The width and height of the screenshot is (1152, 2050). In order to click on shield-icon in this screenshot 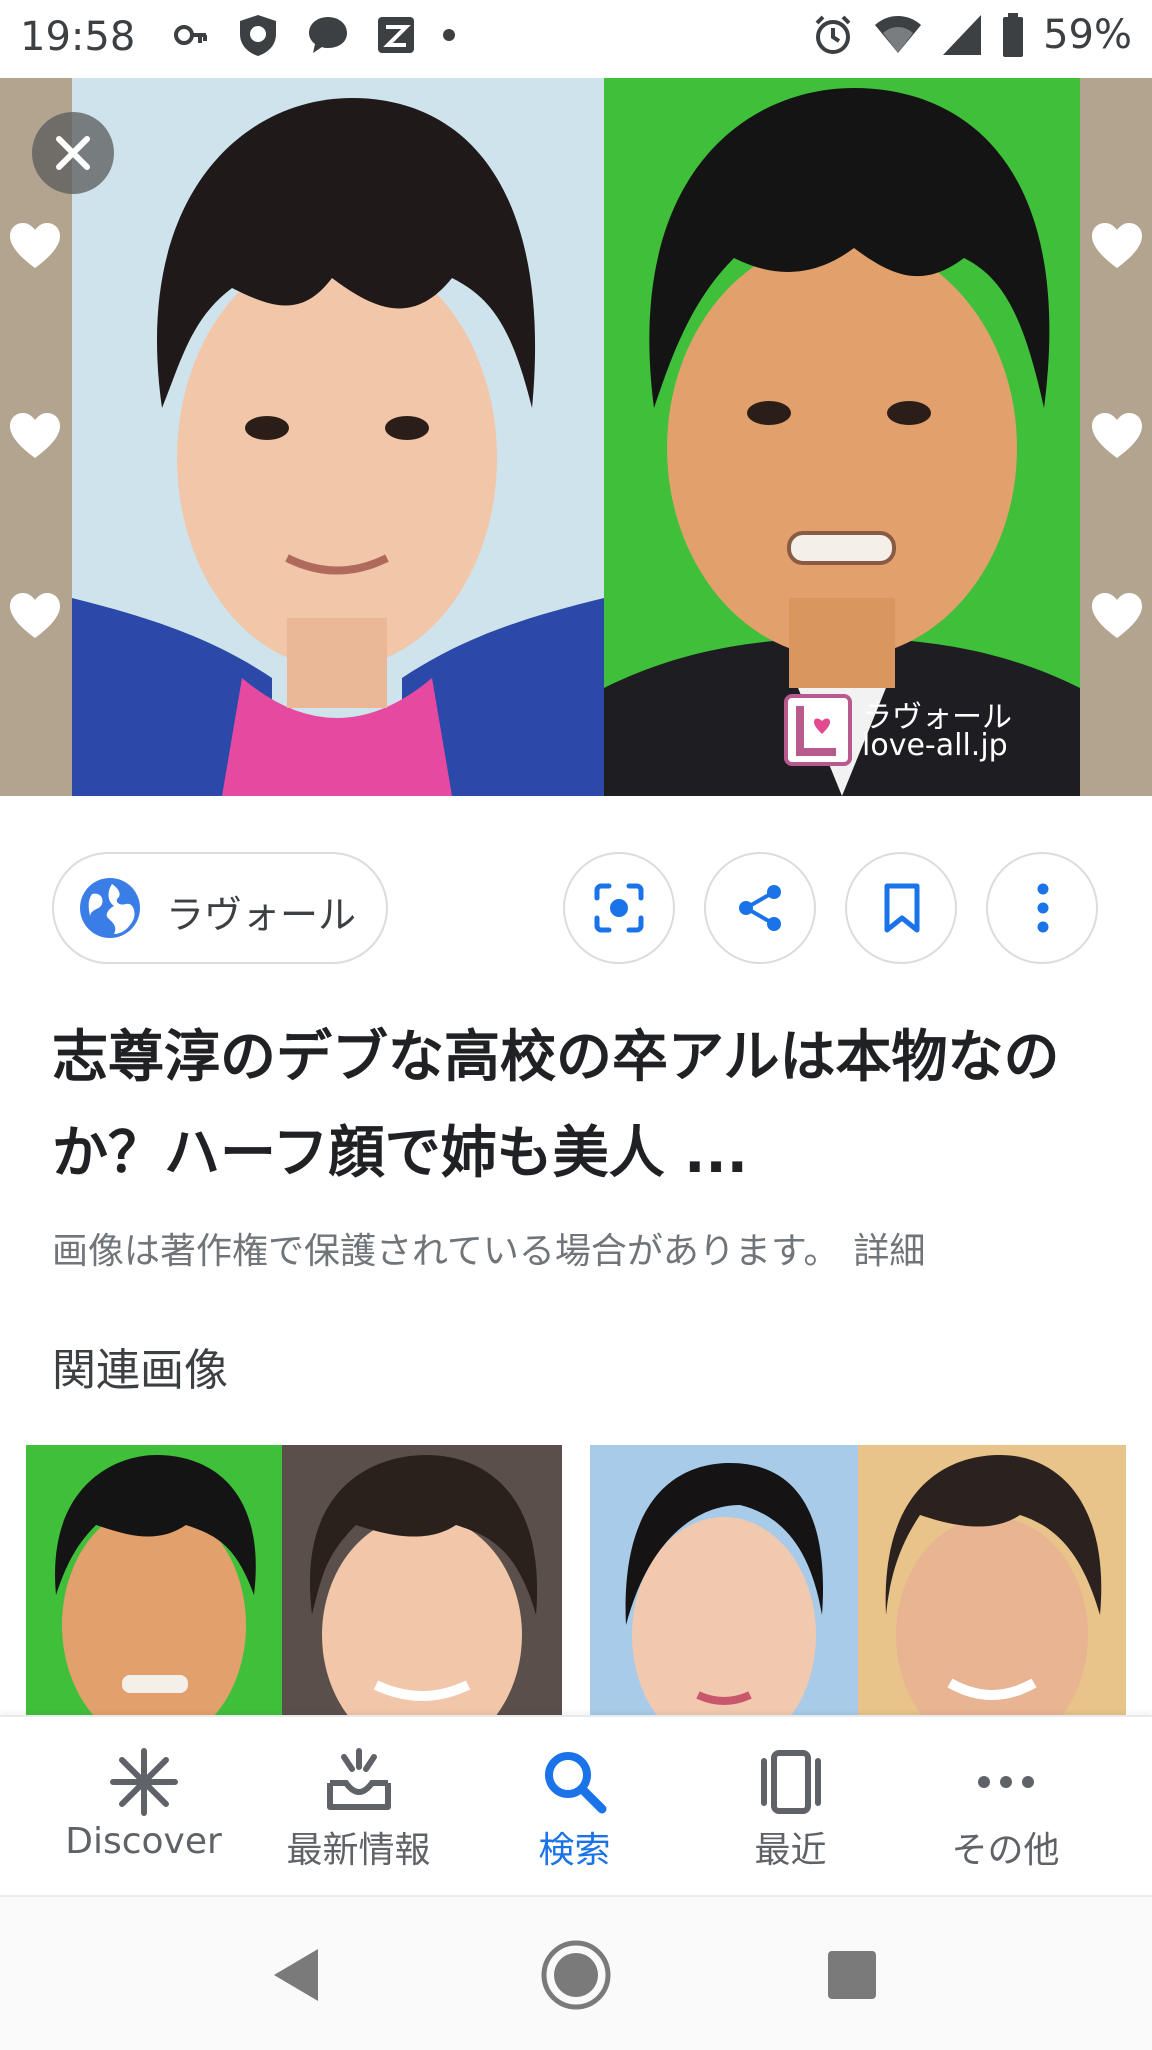, I will do `click(258, 35)`.